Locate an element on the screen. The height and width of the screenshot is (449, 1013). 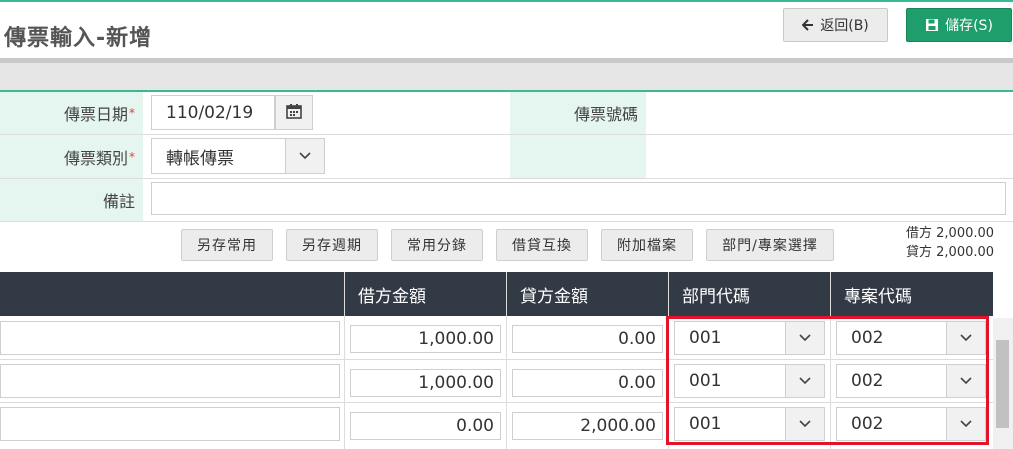
floppy-disk-icon is located at coordinates (932, 25).